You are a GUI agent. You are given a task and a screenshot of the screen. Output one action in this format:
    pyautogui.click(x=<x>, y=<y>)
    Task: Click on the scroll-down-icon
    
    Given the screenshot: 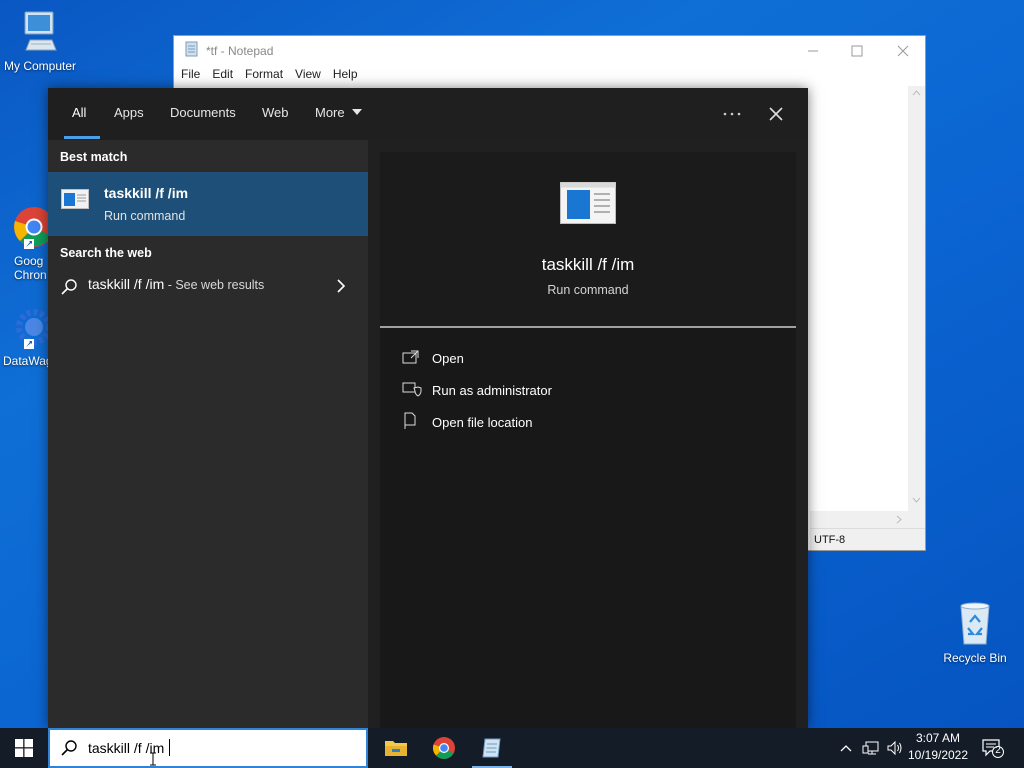 What is the action you would take?
    pyautogui.click(x=916, y=500)
    